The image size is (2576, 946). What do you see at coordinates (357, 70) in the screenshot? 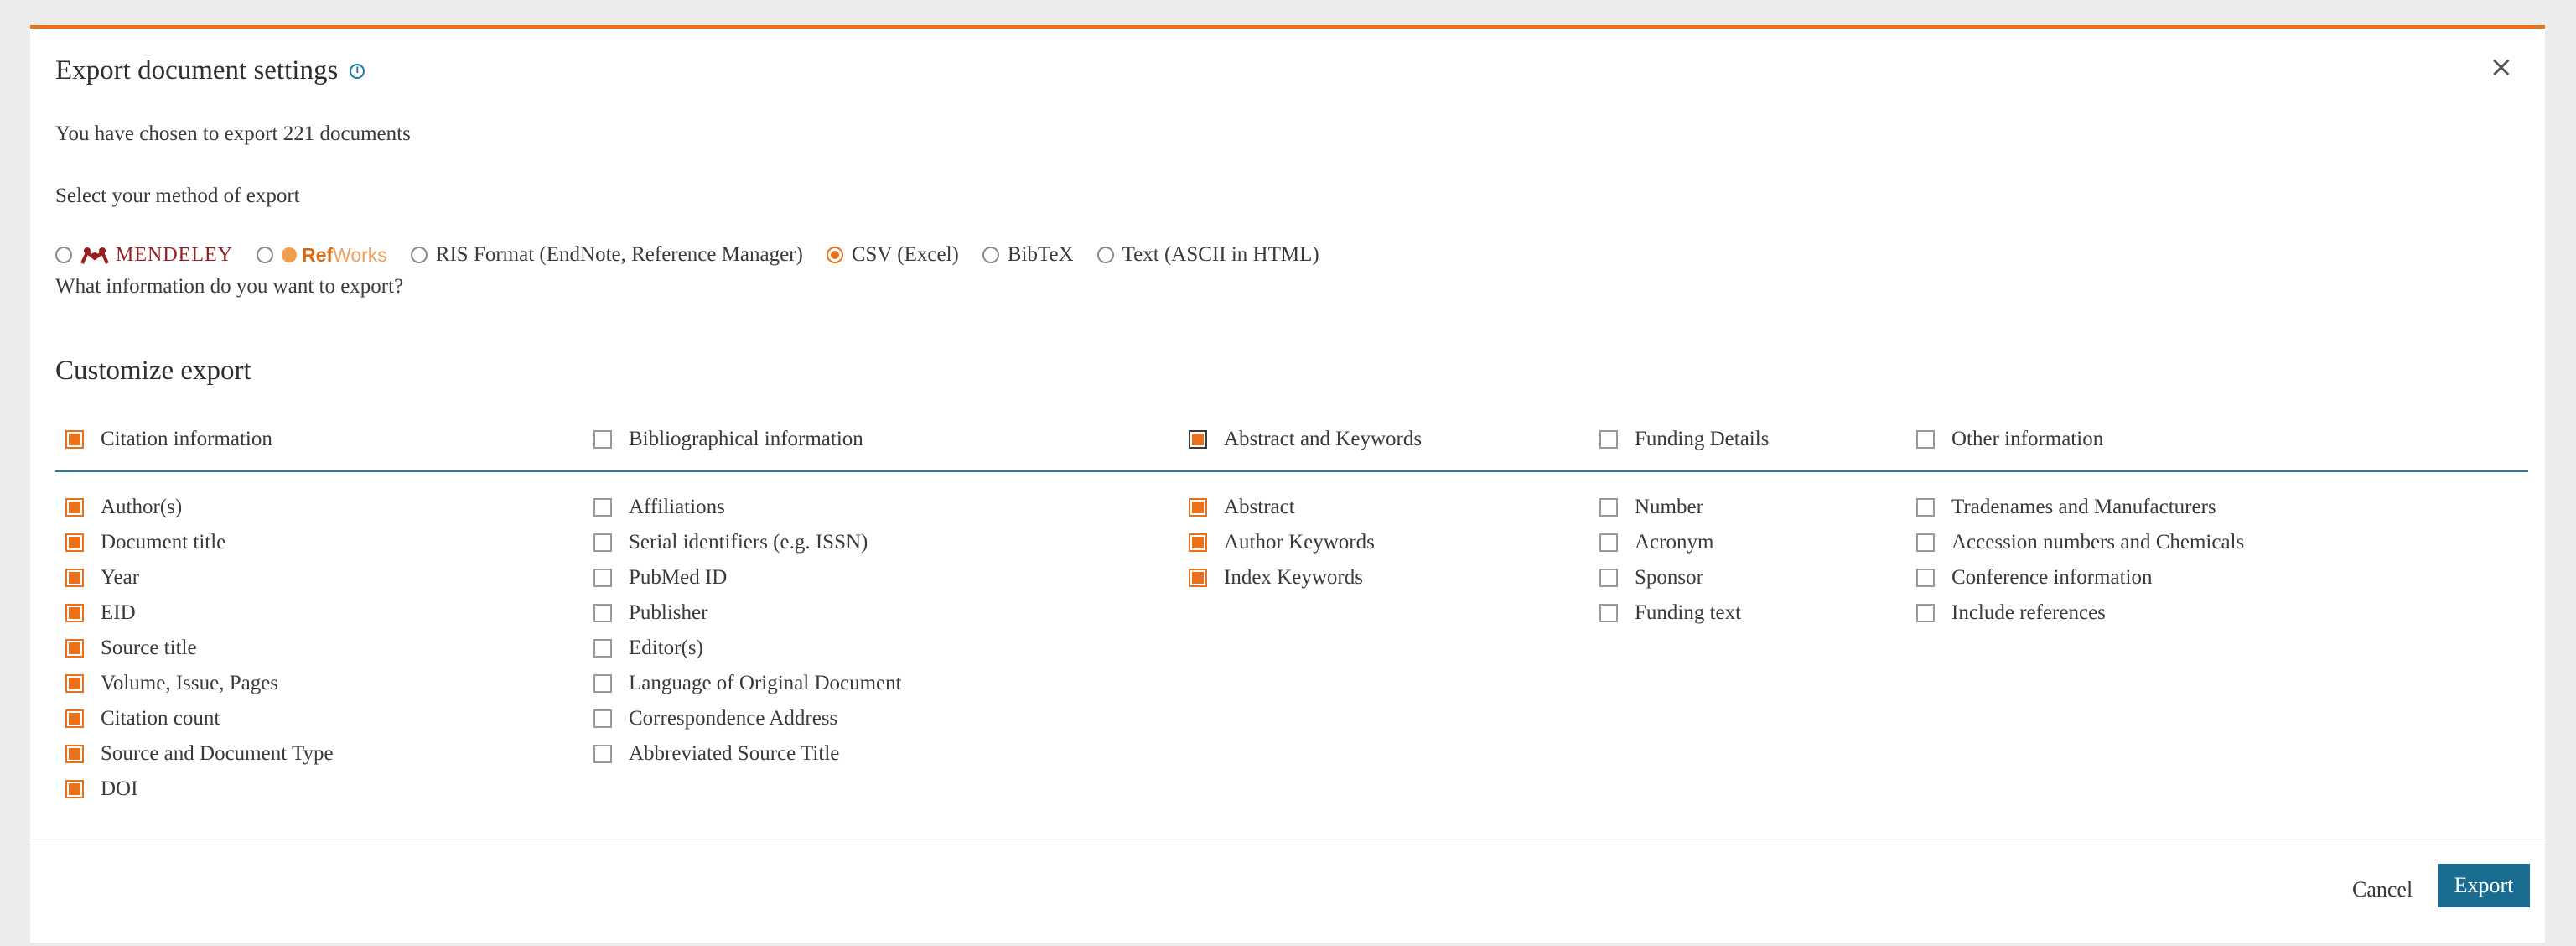
I see `info-icon` at bounding box center [357, 70].